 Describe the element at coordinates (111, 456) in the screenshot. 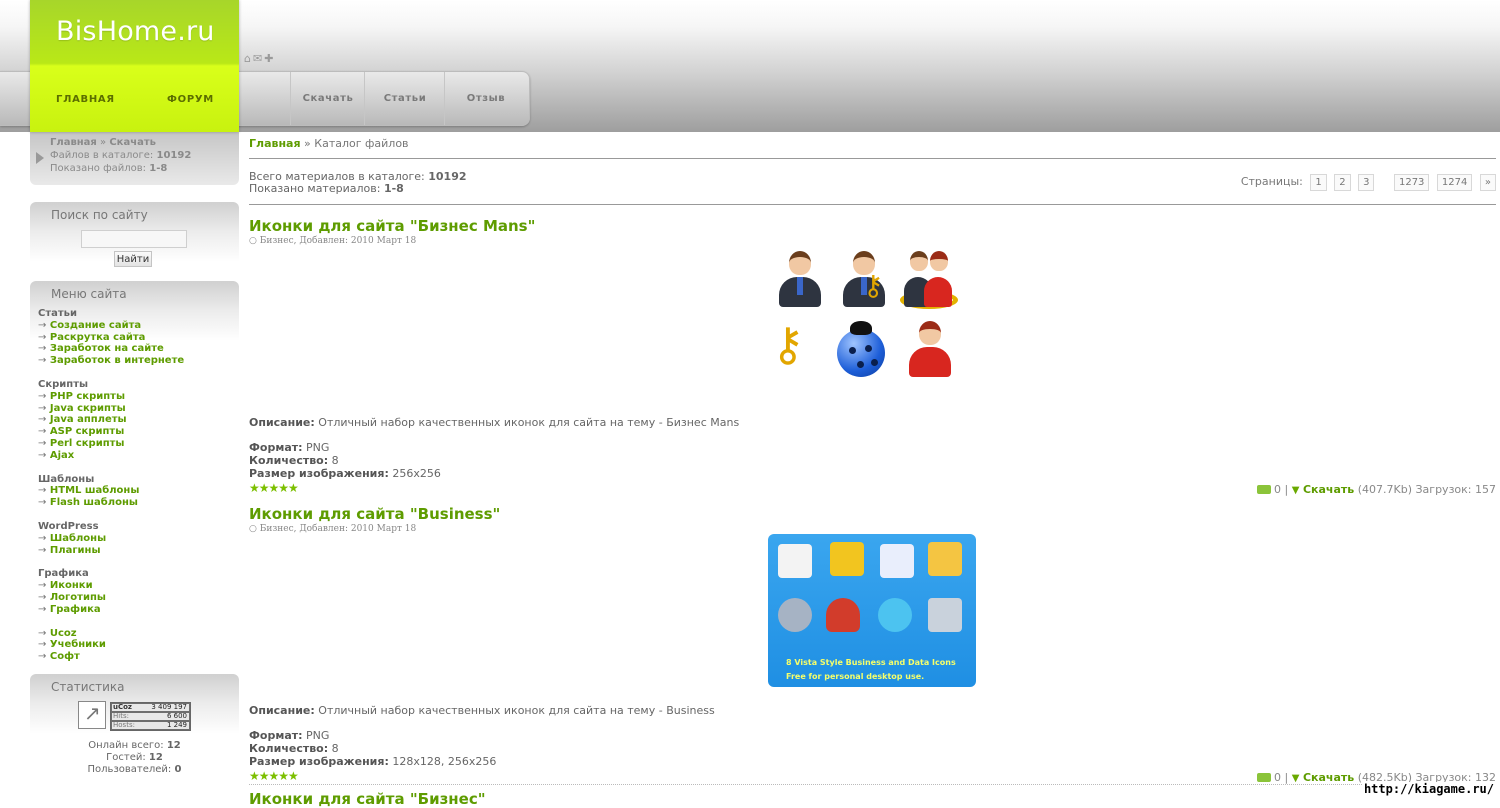

I see `menu-item: → Ajax` at that location.